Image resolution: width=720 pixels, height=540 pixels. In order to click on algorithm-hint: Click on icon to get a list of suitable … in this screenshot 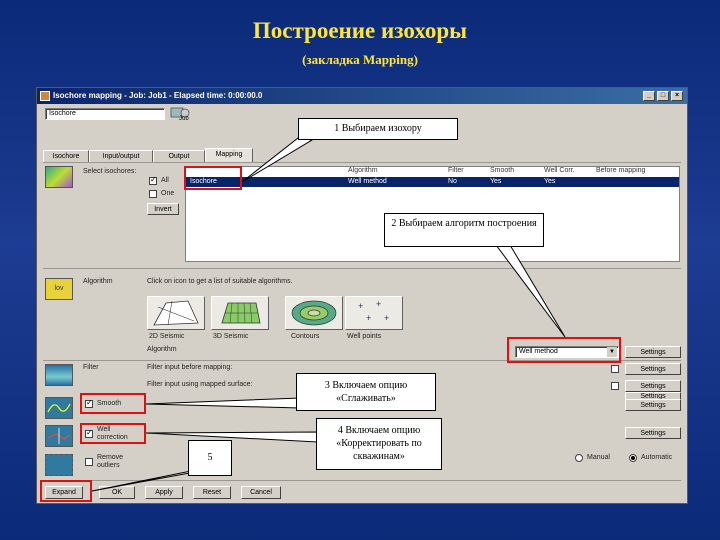, I will do `click(220, 281)`.